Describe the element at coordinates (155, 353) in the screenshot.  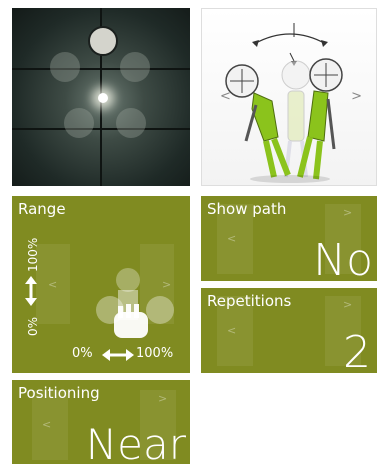
I see `horizontal-max-label: 100%` at that location.